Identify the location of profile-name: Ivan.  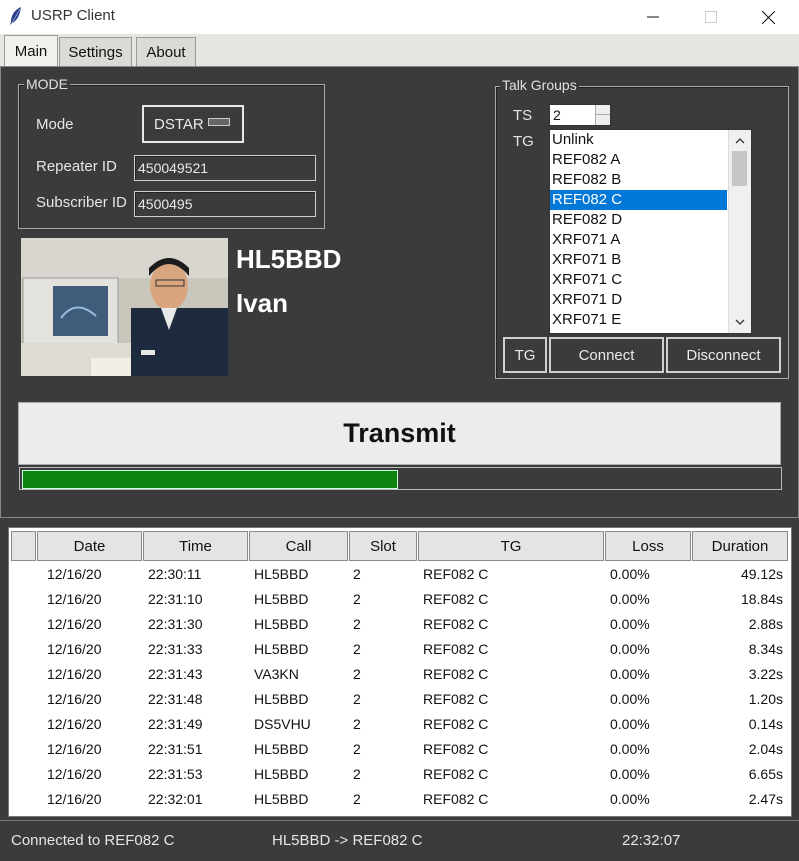
(262, 303).